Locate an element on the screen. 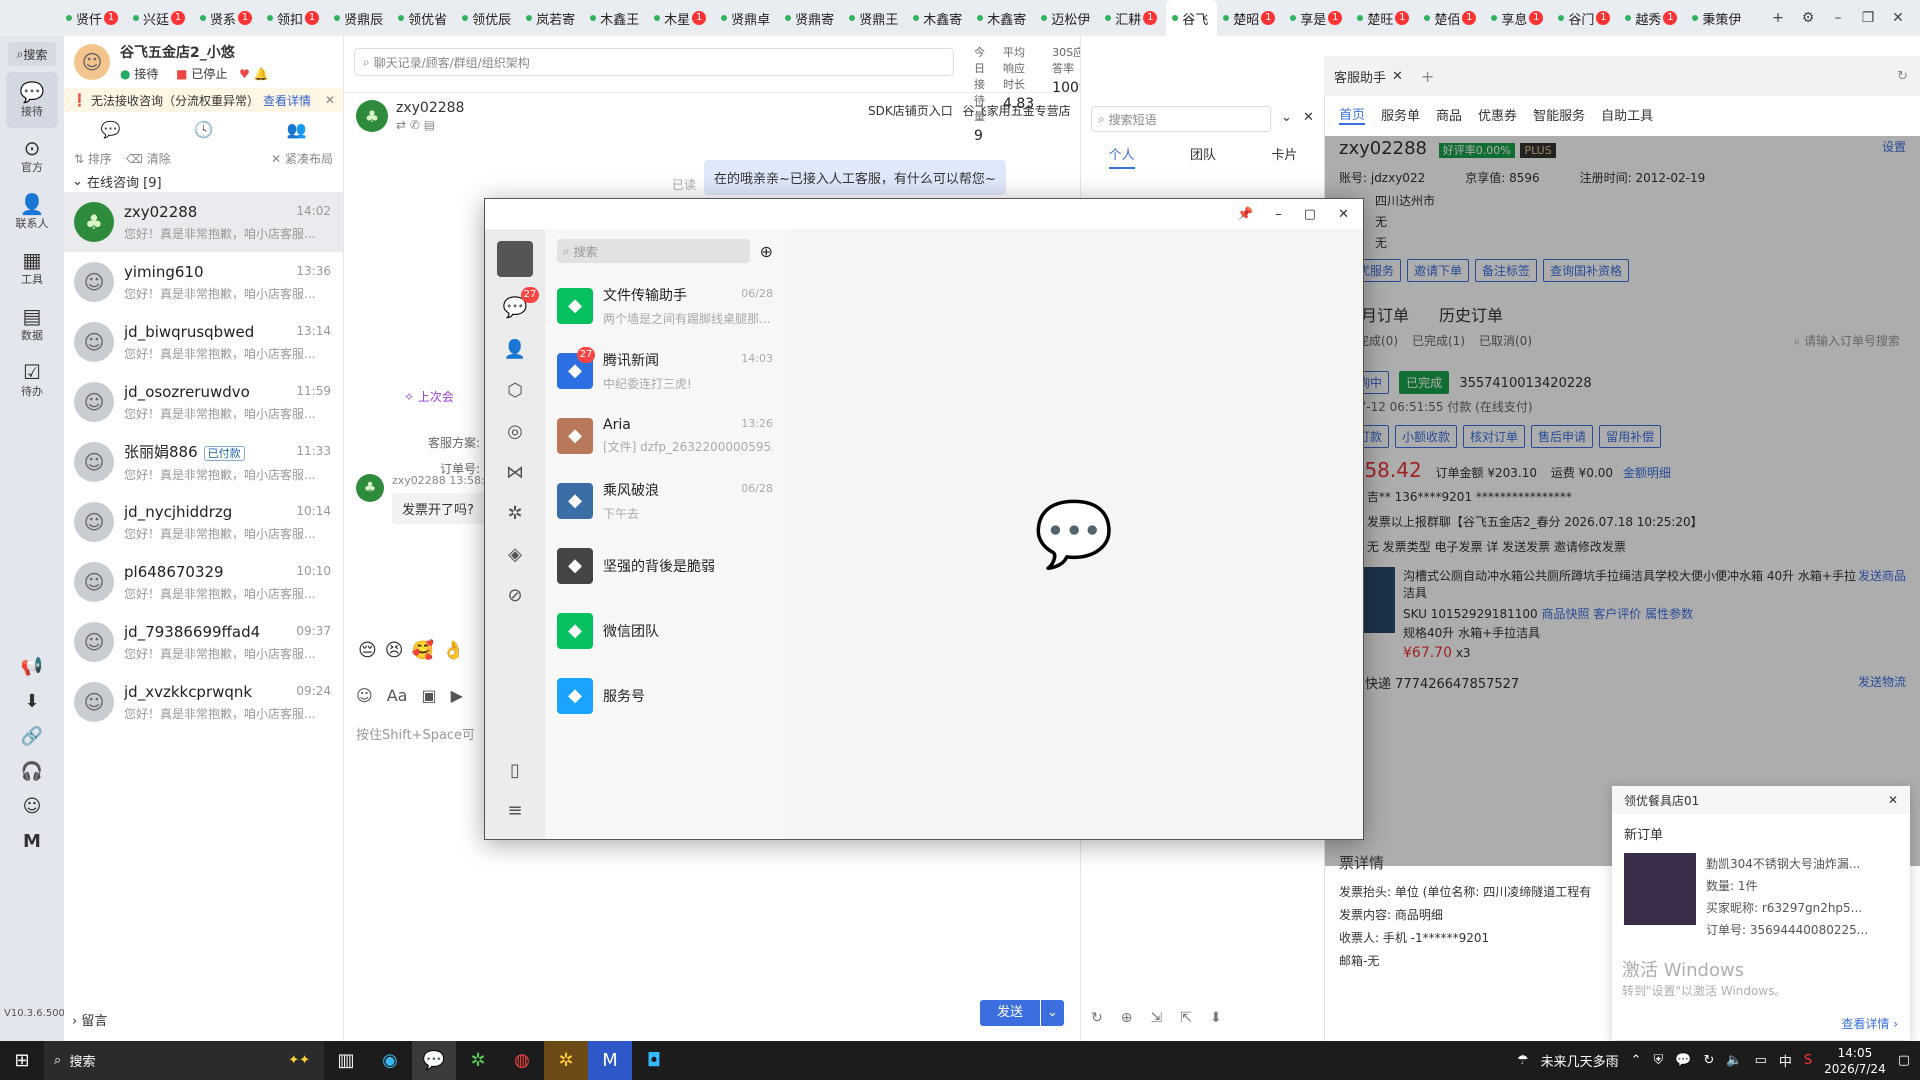 Image resolution: width=1920 pixels, height=1080 pixels. weather-icon: ☂ is located at coordinates (1523, 1060).